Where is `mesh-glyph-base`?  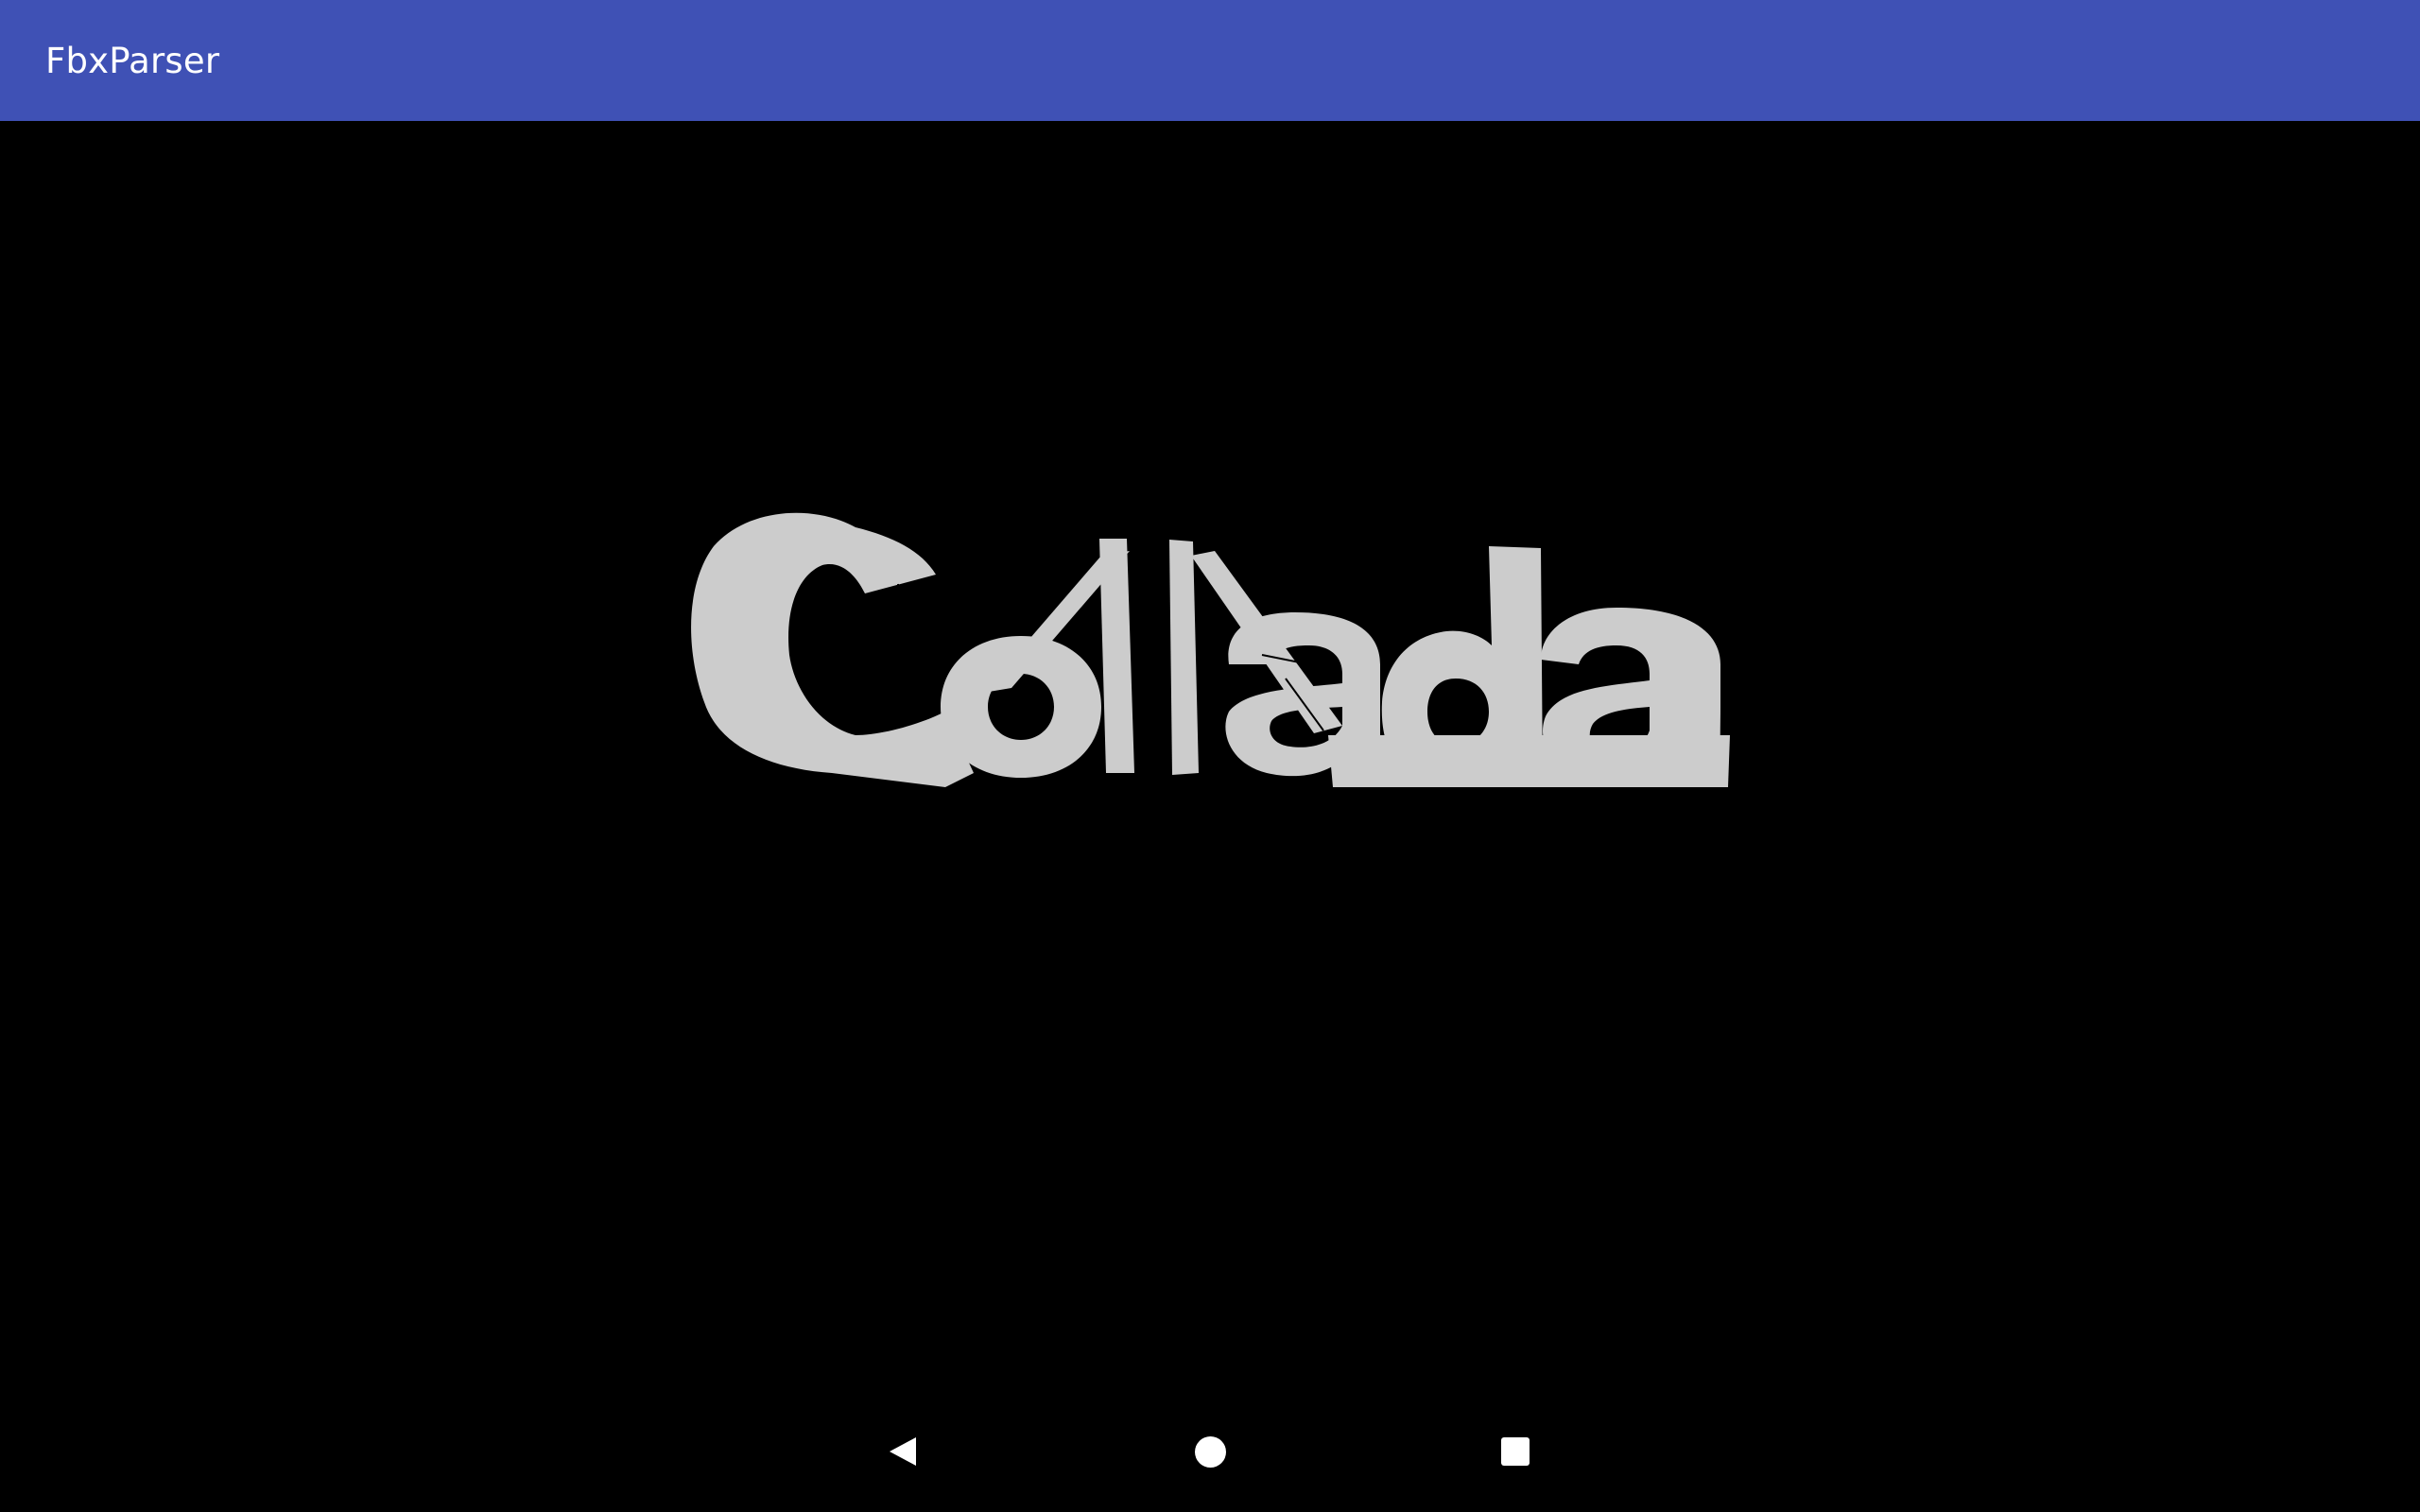 mesh-glyph-base is located at coordinates (1529, 761).